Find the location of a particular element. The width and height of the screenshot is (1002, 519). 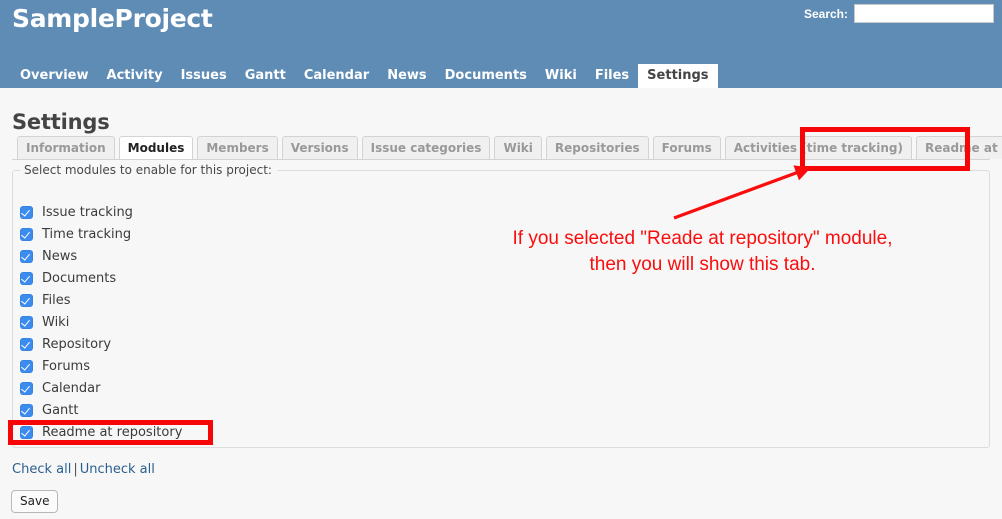

bulk-toggle-links: Check all | Uncheck all is located at coordinates (83, 469).